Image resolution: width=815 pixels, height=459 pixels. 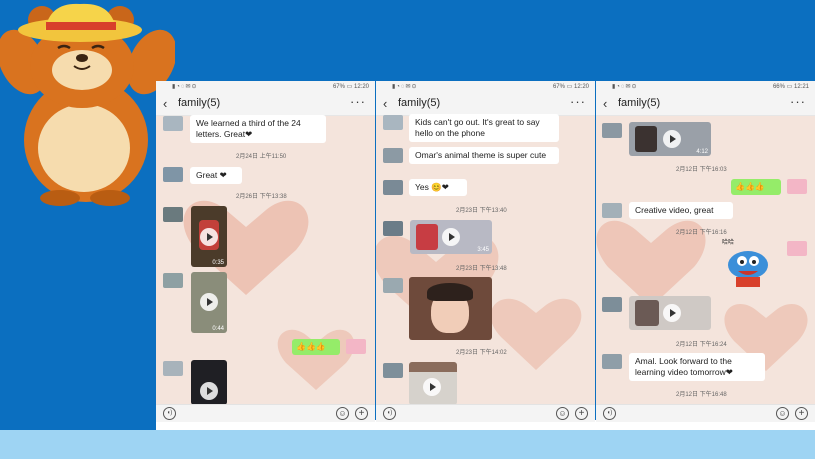 What do you see at coordinates (407, 444) in the screenshot?
I see `bottom-band` at bounding box center [407, 444].